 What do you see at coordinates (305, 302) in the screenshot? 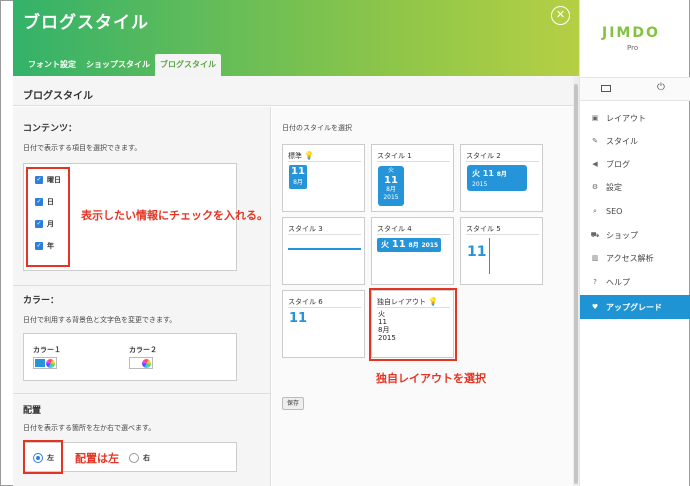
I see `card-label: スタイル 6` at bounding box center [305, 302].